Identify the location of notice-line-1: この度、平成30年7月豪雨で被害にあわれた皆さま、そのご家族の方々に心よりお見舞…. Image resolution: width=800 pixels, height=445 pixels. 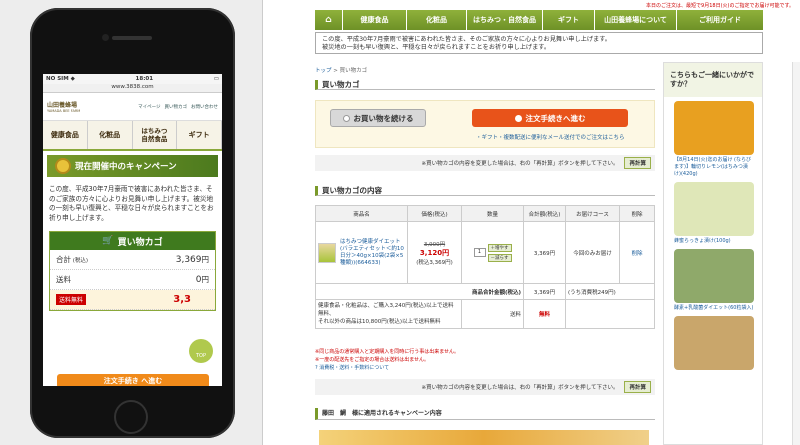
(466, 39).